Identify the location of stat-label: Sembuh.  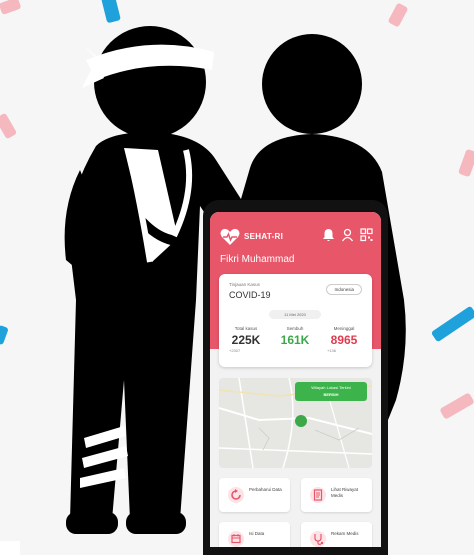
(295, 328).